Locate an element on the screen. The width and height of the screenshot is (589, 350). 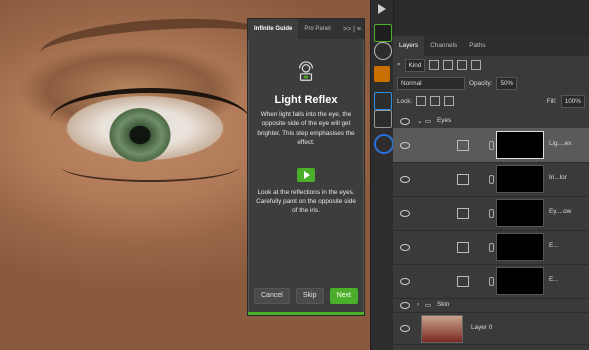
layer-name: Layer 0 is located at coordinates (482, 327).